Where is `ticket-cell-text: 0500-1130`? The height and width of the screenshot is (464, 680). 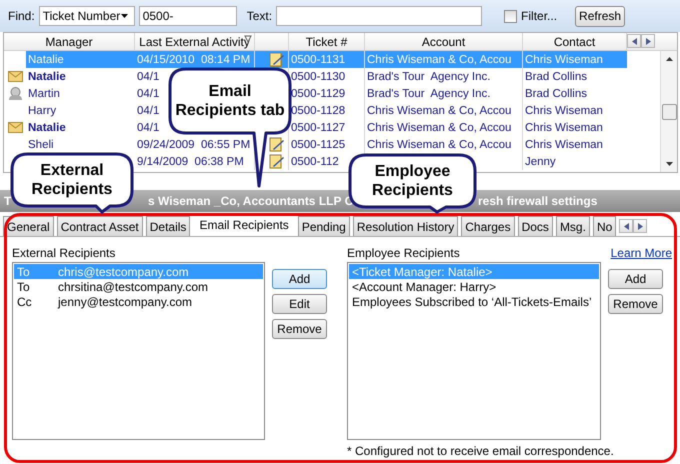 ticket-cell-text: 0500-1130 is located at coordinates (318, 77).